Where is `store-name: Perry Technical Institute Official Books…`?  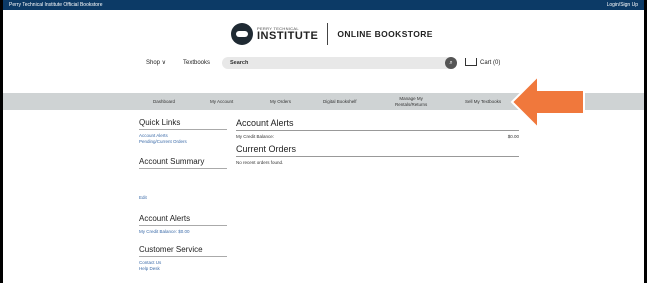
store-name: Perry Technical Institute Official Books… is located at coordinates (56, 5).